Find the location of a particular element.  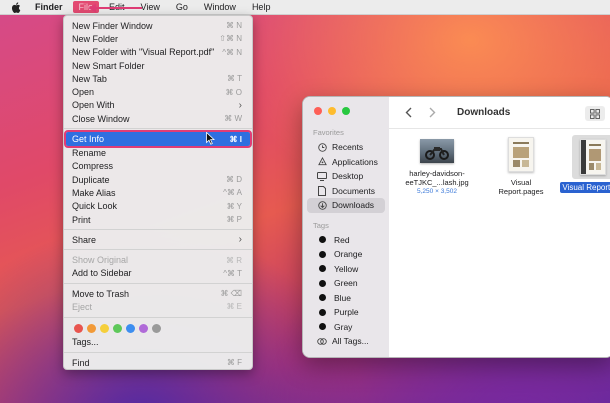

window-controls is located at coordinates (346, 111).